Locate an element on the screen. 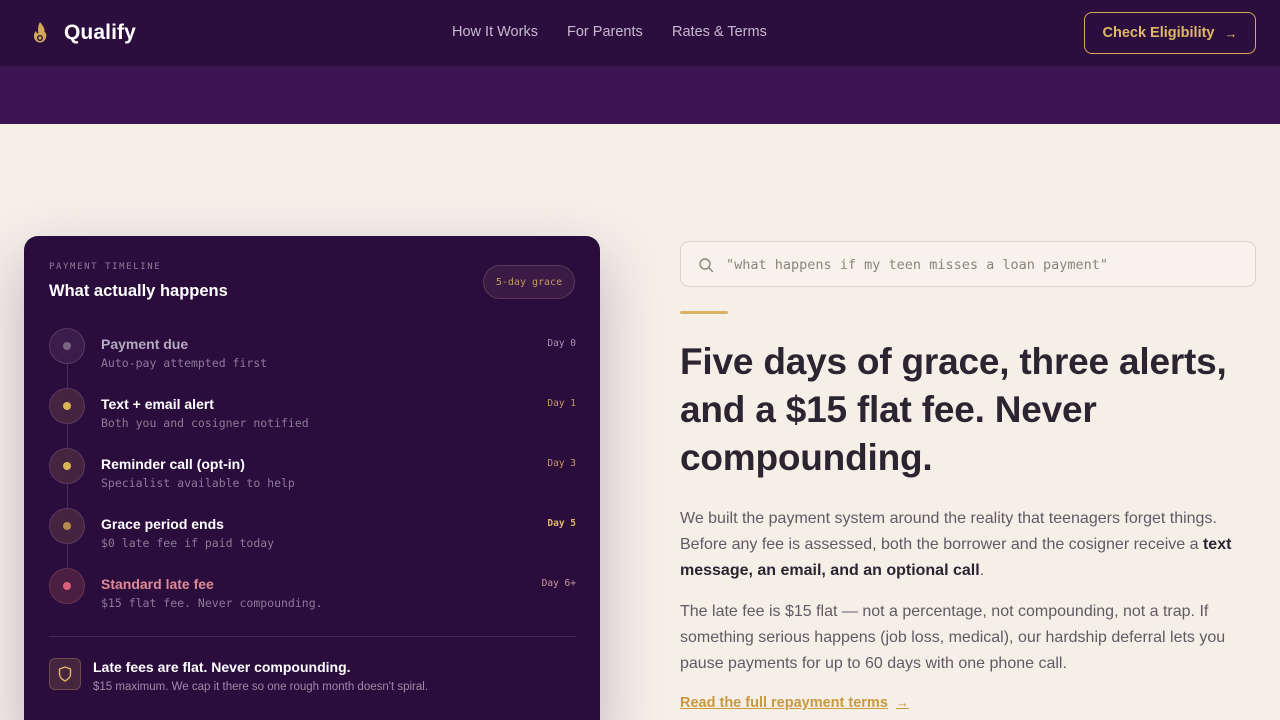 Image resolution: width=1280 pixels, height=720 pixels. brand-name: Qualify is located at coordinates (100, 32).